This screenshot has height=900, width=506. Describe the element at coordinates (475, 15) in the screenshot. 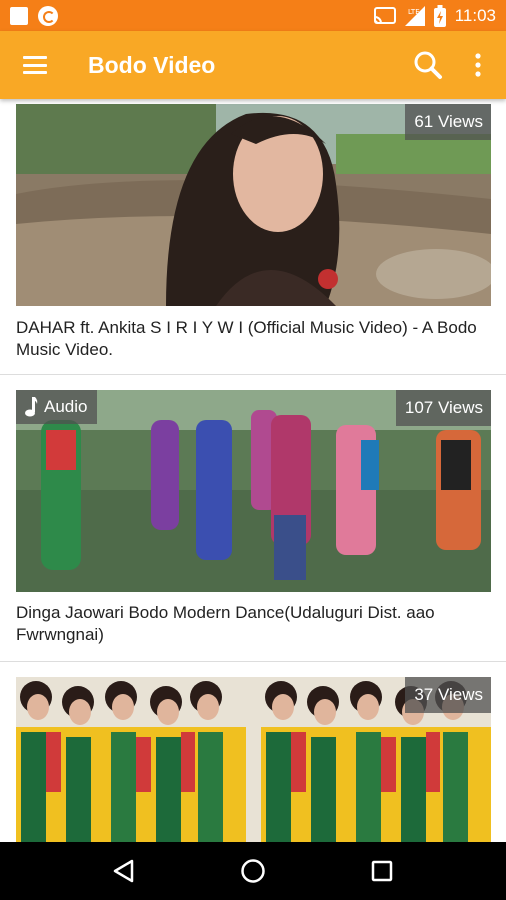

I see `status-time: 11:03` at that location.